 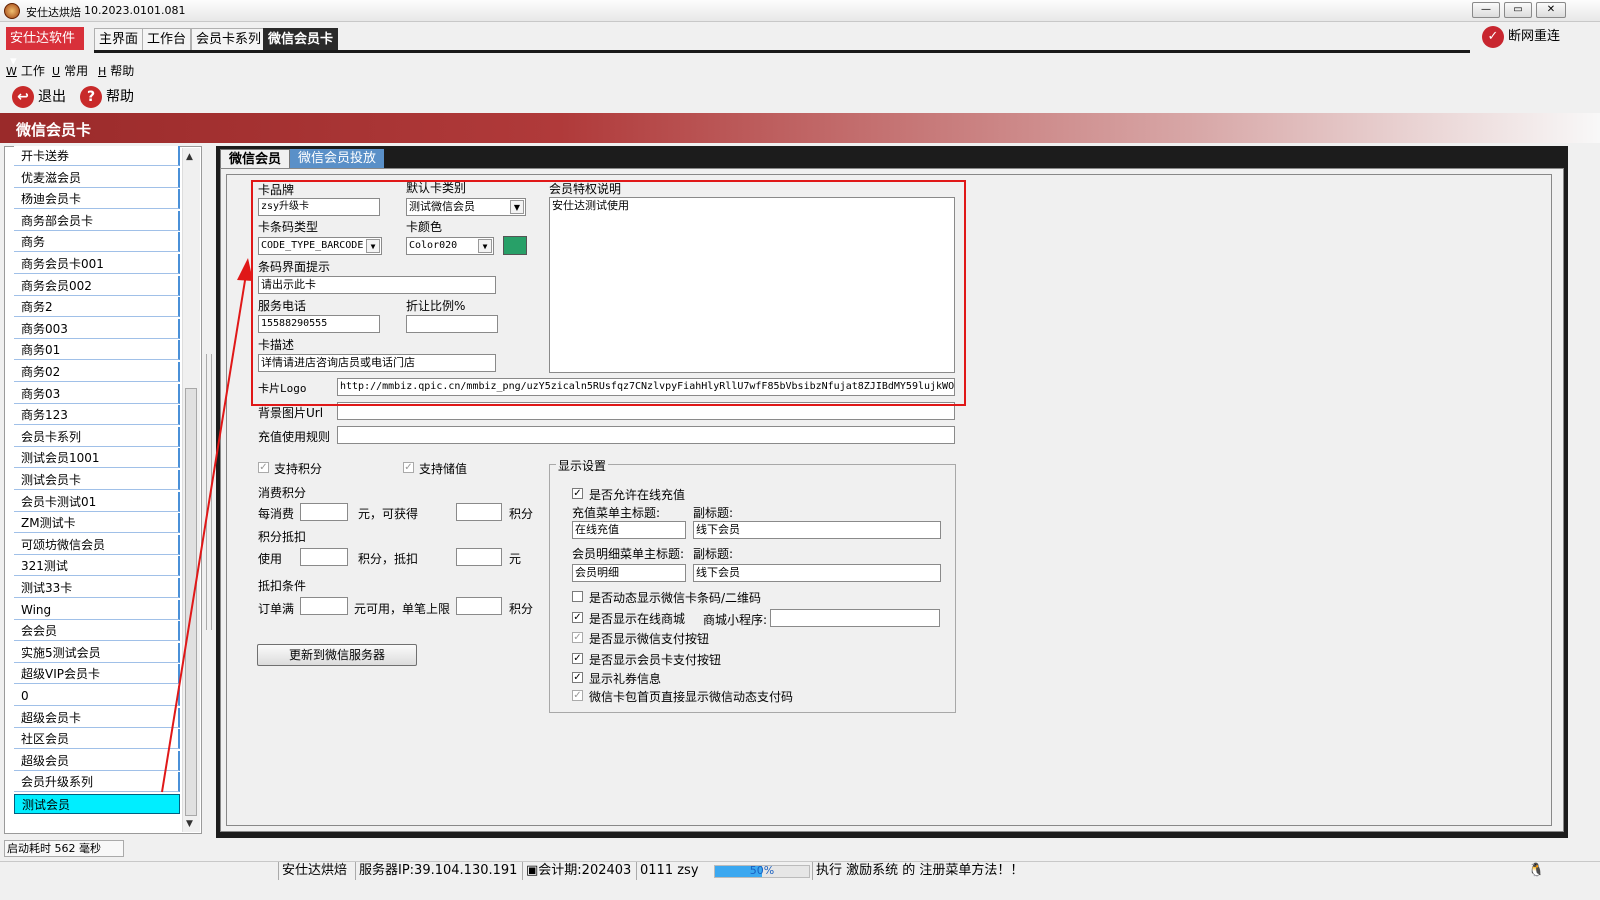 What do you see at coordinates (97, 372) in the screenshot?
I see `list-item: 商务02` at bounding box center [97, 372].